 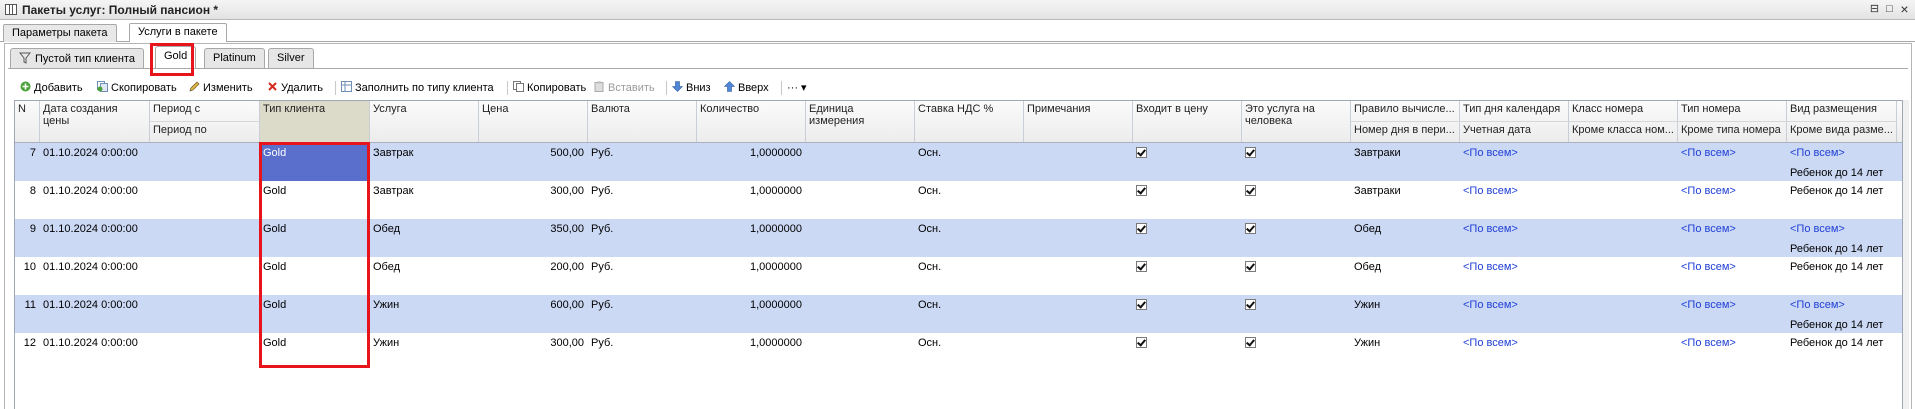 I want to click on cell-service: Обед, so click(x=424, y=238).